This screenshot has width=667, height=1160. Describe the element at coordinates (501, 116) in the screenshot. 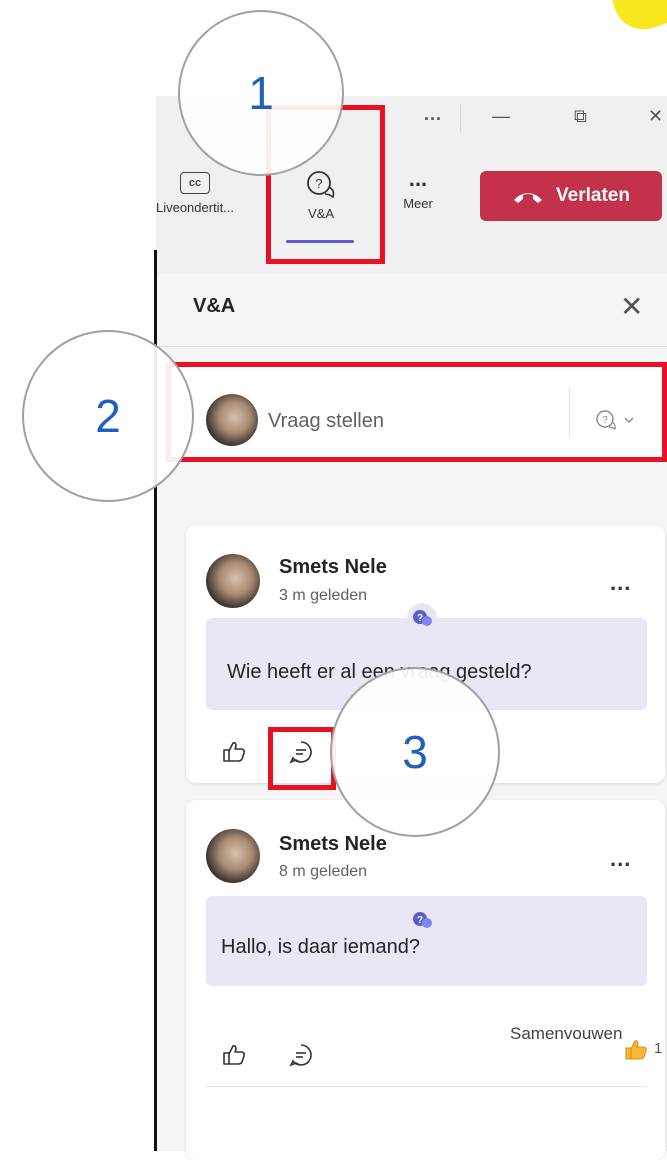

I see `window-minimize-button: —` at that location.